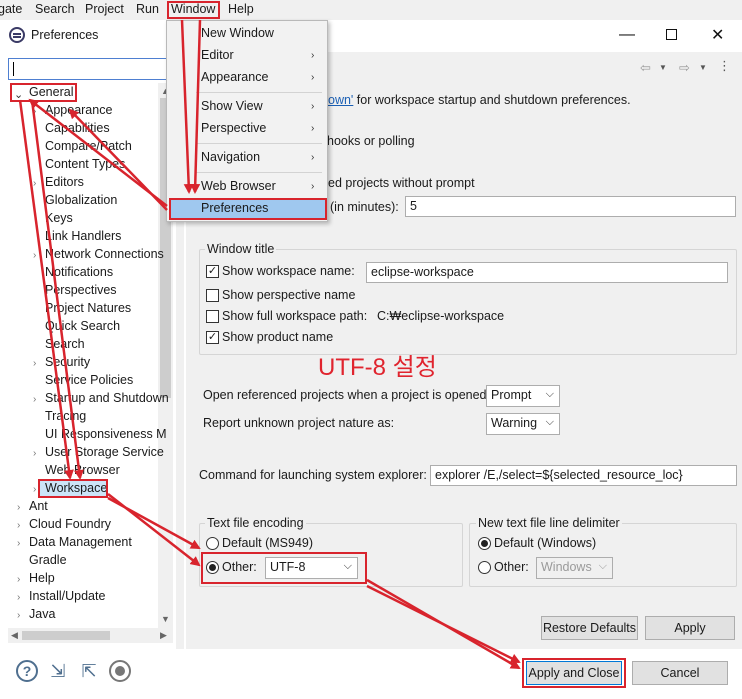 The image size is (742, 699). Describe the element at coordinates (78, 110) in the screenshot. I see `tree-item: Appearance` at that location.